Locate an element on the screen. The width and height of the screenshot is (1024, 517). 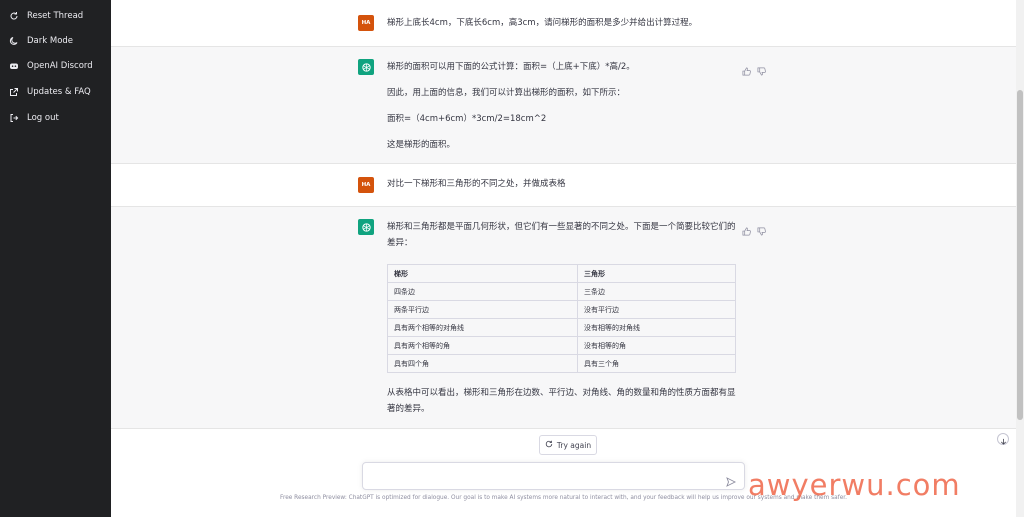
message-paragraph: 面积=（4cm+6cm）*3cm/2=18cm^2 is located at coordinates (467, 119).